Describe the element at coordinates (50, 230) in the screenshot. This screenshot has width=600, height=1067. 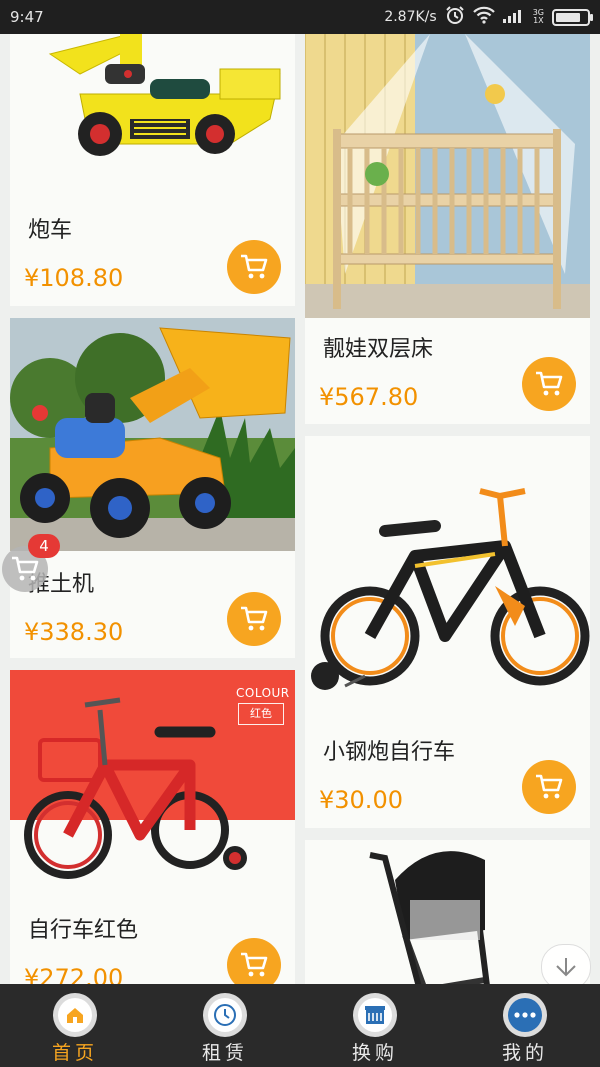
I see `product-name: 炮车` at that location.